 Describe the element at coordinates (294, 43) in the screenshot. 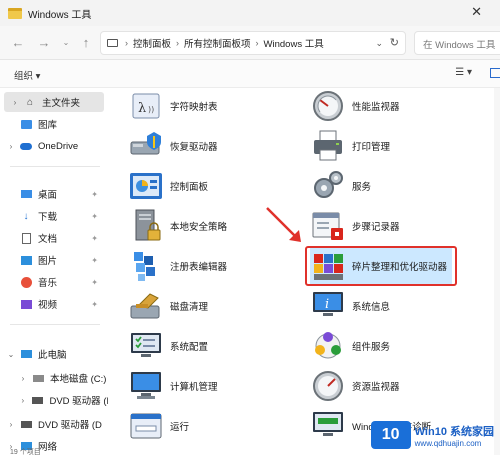

I see `breadcrumb-item: Windows 工具` at that location.